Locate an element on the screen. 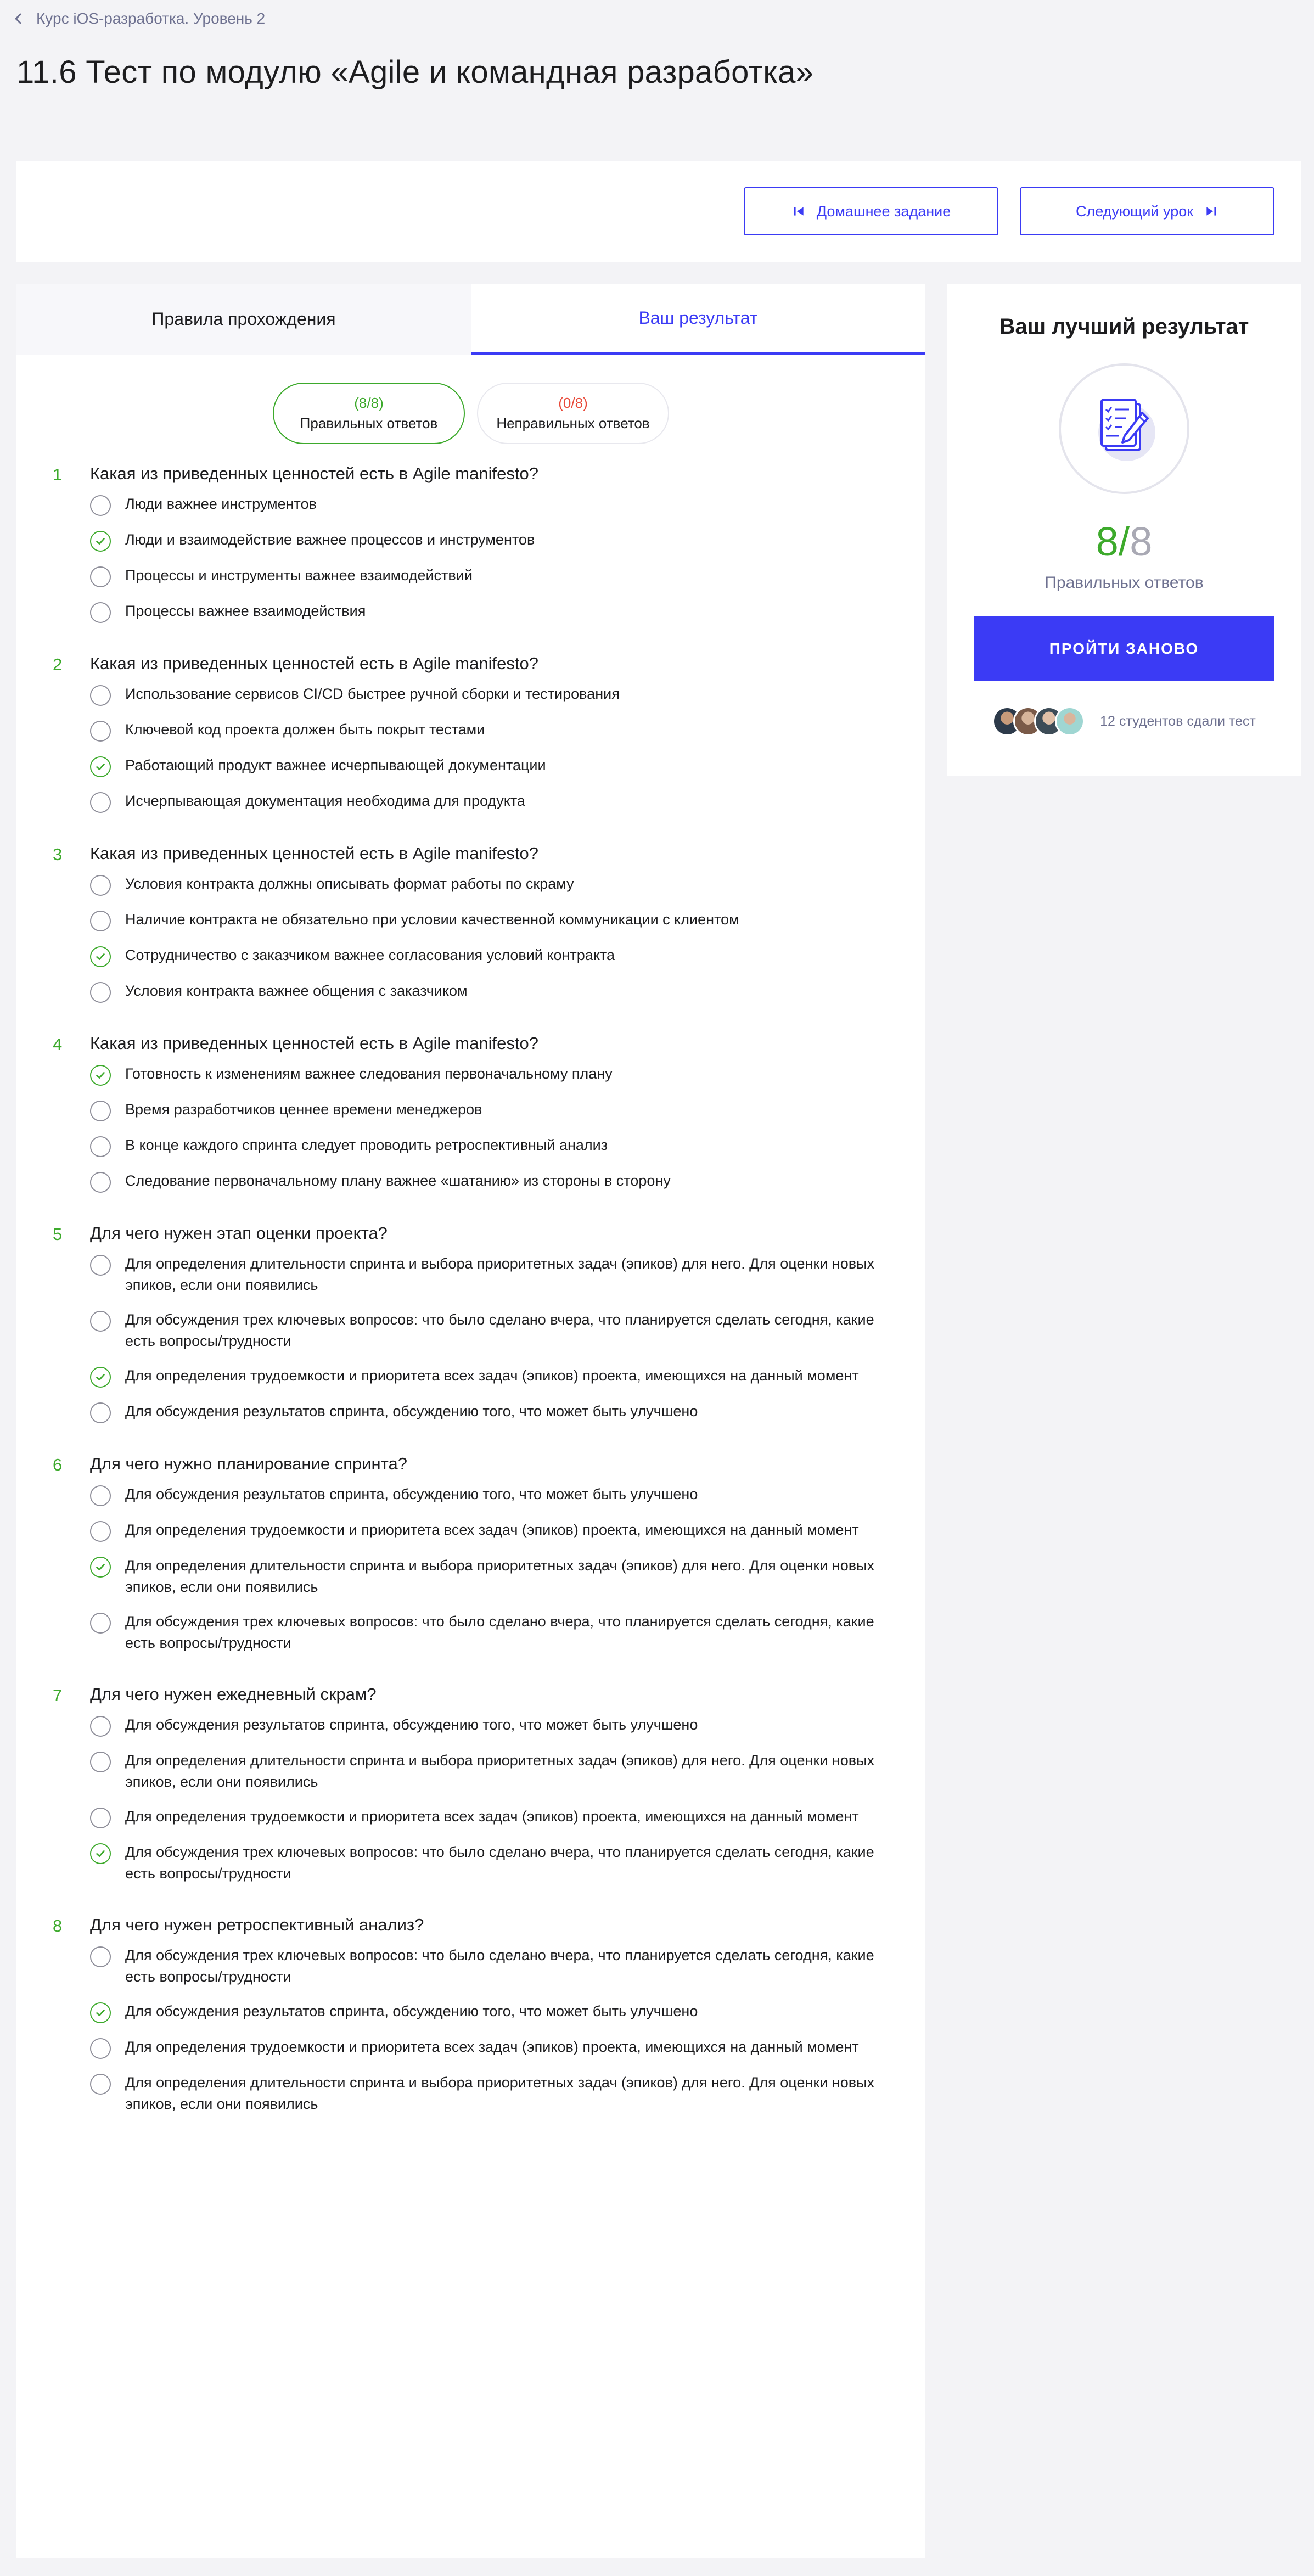 This screenshot has width=1314, height=2576. retry-button: ПРОЙТИ ЗАНОВО is located at coordinates (1124, 649).